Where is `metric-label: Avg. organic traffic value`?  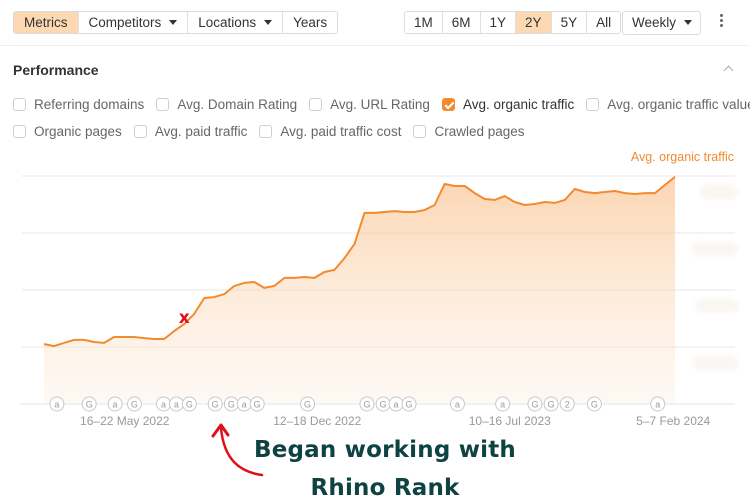
metric-label: Avg. organic traffic value is located at coordinates (678, 104).